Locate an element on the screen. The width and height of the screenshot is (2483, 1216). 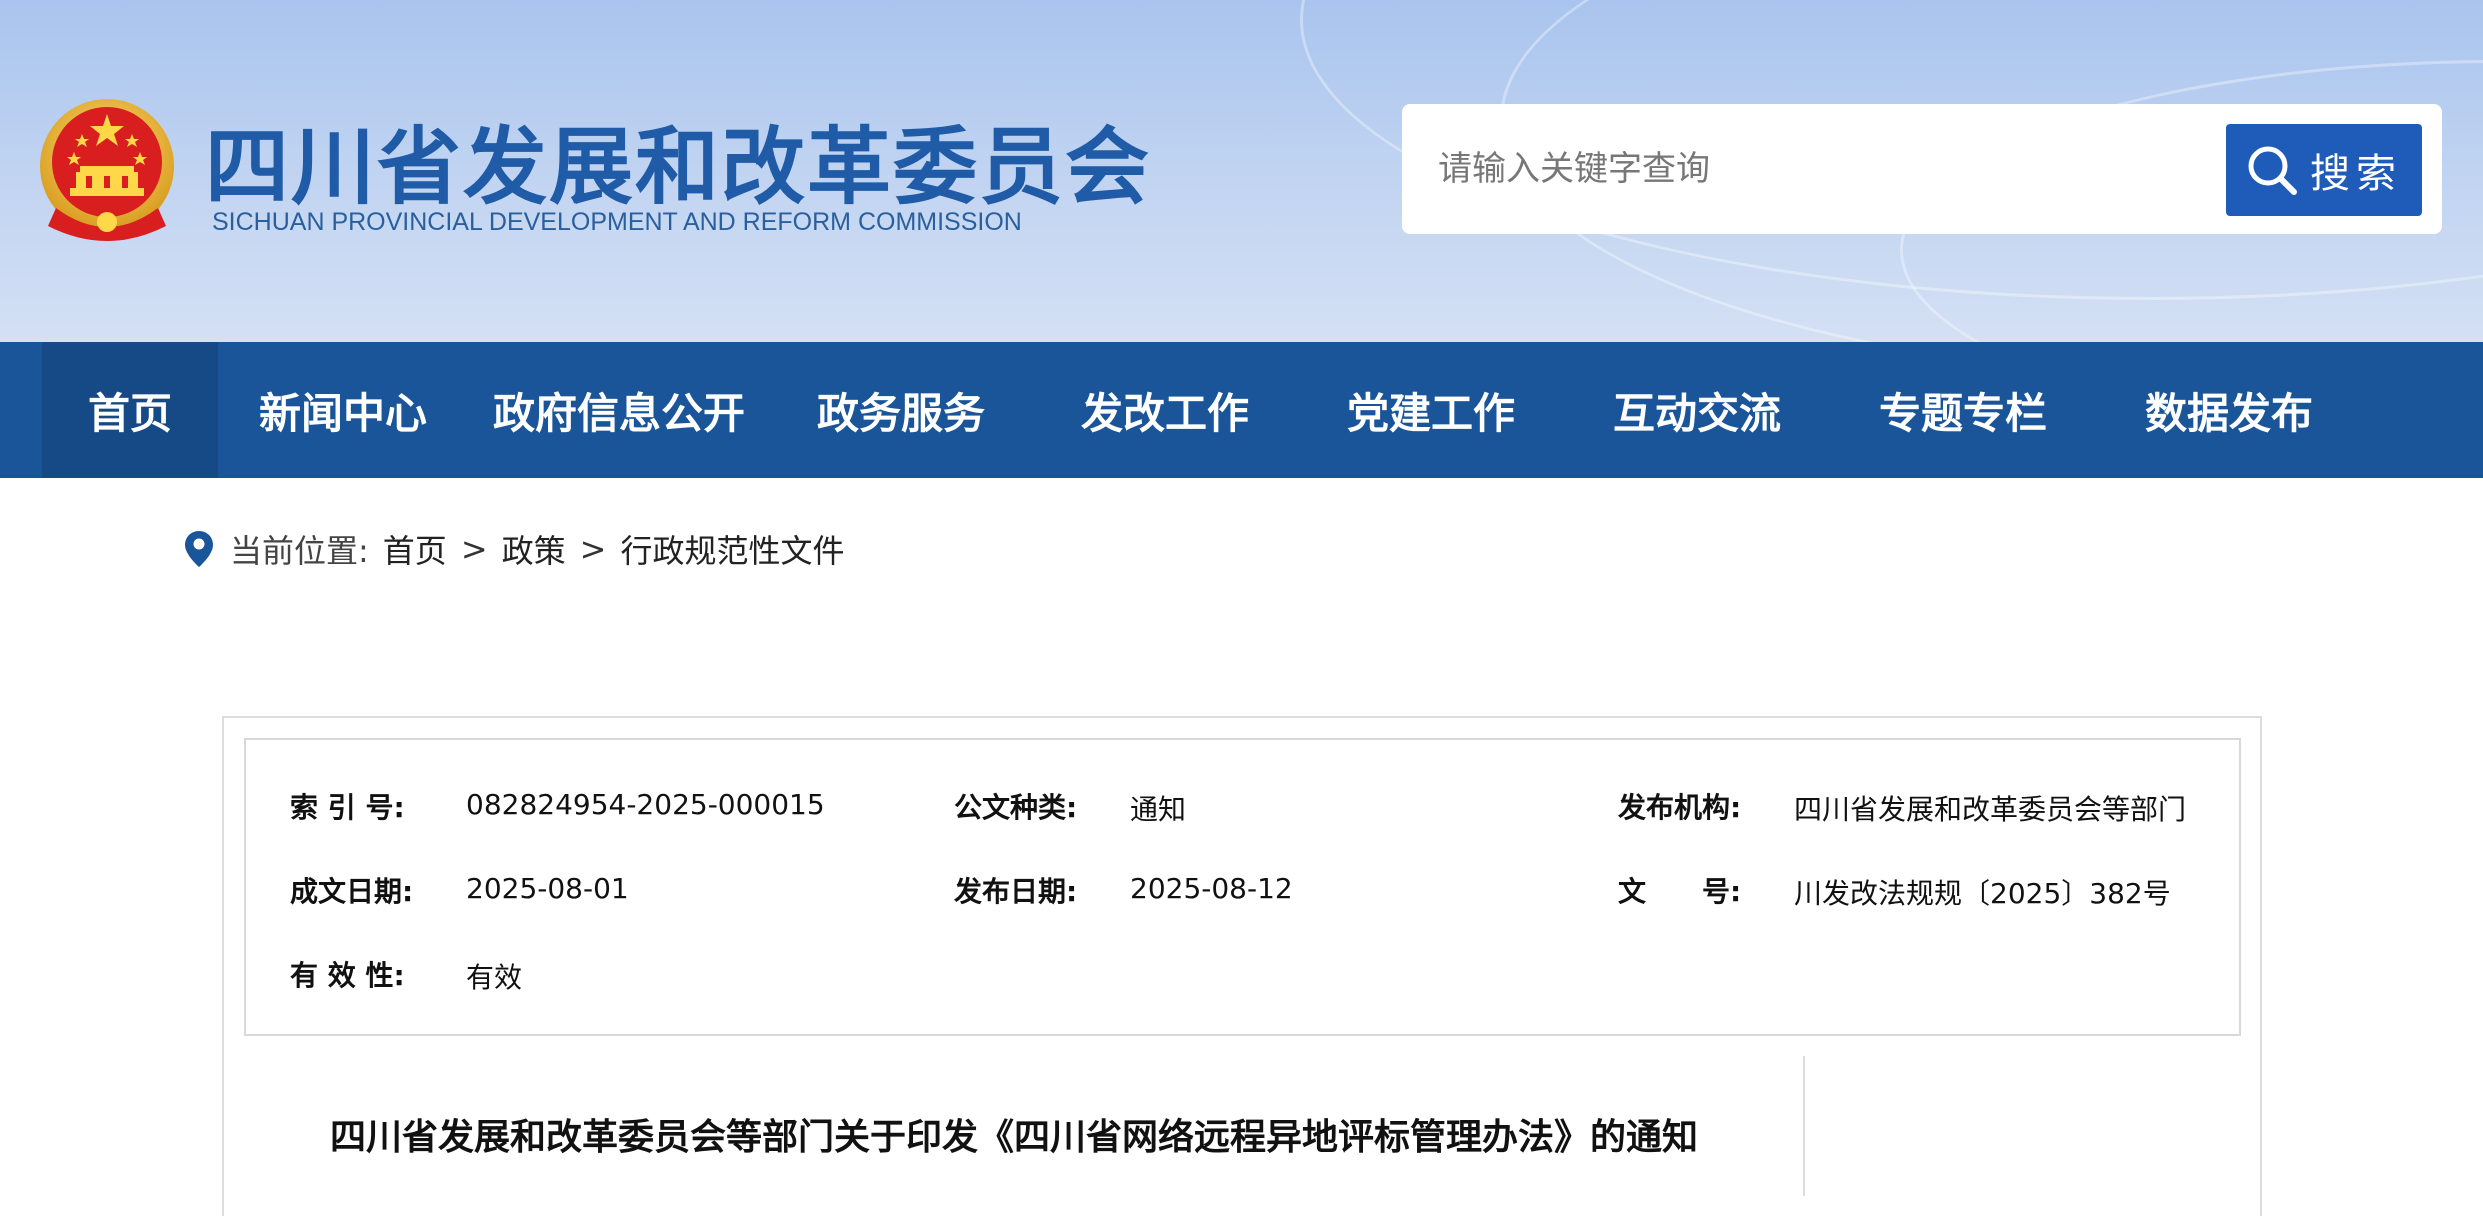
site-name-cn: 四川省发展和改革委员会 is located at coordinates (678, 167).